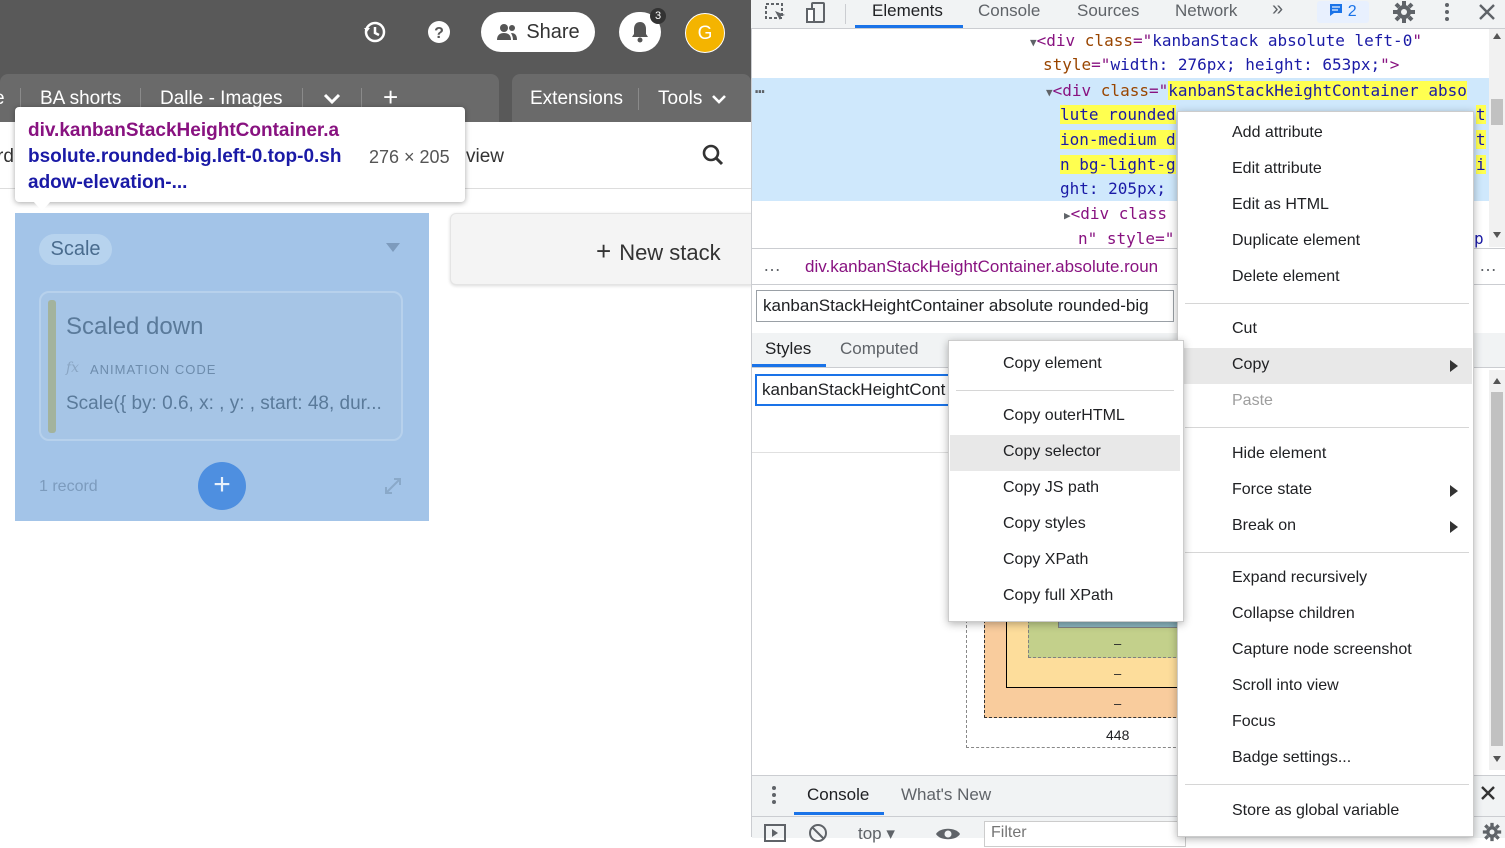  Describe the element at coordinates (1497, 138) in the screenshot. I see `dom-tree-scrollbar` at that location.